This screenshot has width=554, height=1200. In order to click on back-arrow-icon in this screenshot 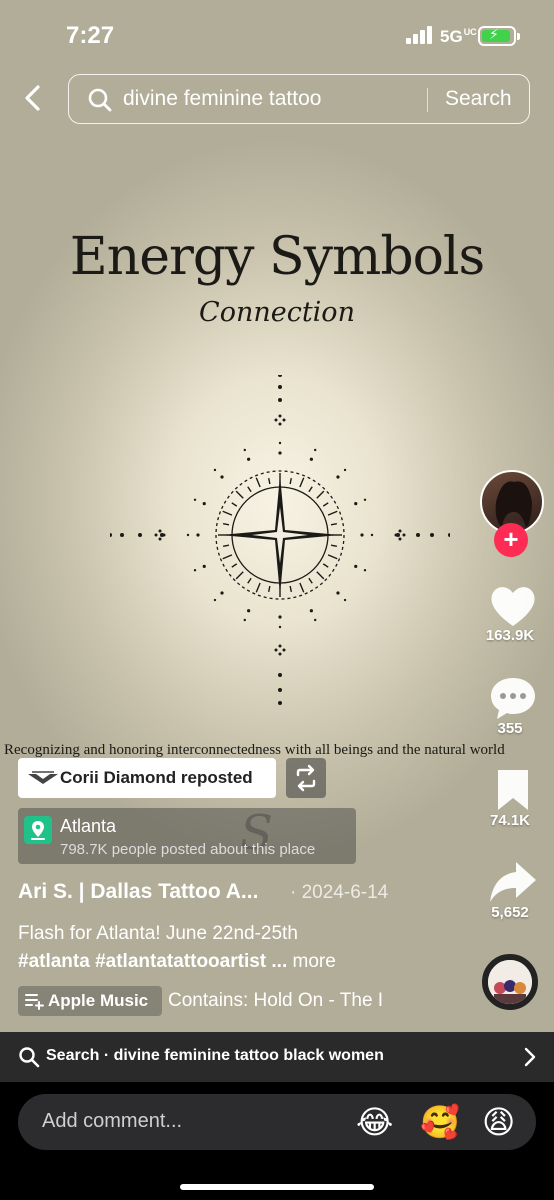, I will do `click(34, 98)`.